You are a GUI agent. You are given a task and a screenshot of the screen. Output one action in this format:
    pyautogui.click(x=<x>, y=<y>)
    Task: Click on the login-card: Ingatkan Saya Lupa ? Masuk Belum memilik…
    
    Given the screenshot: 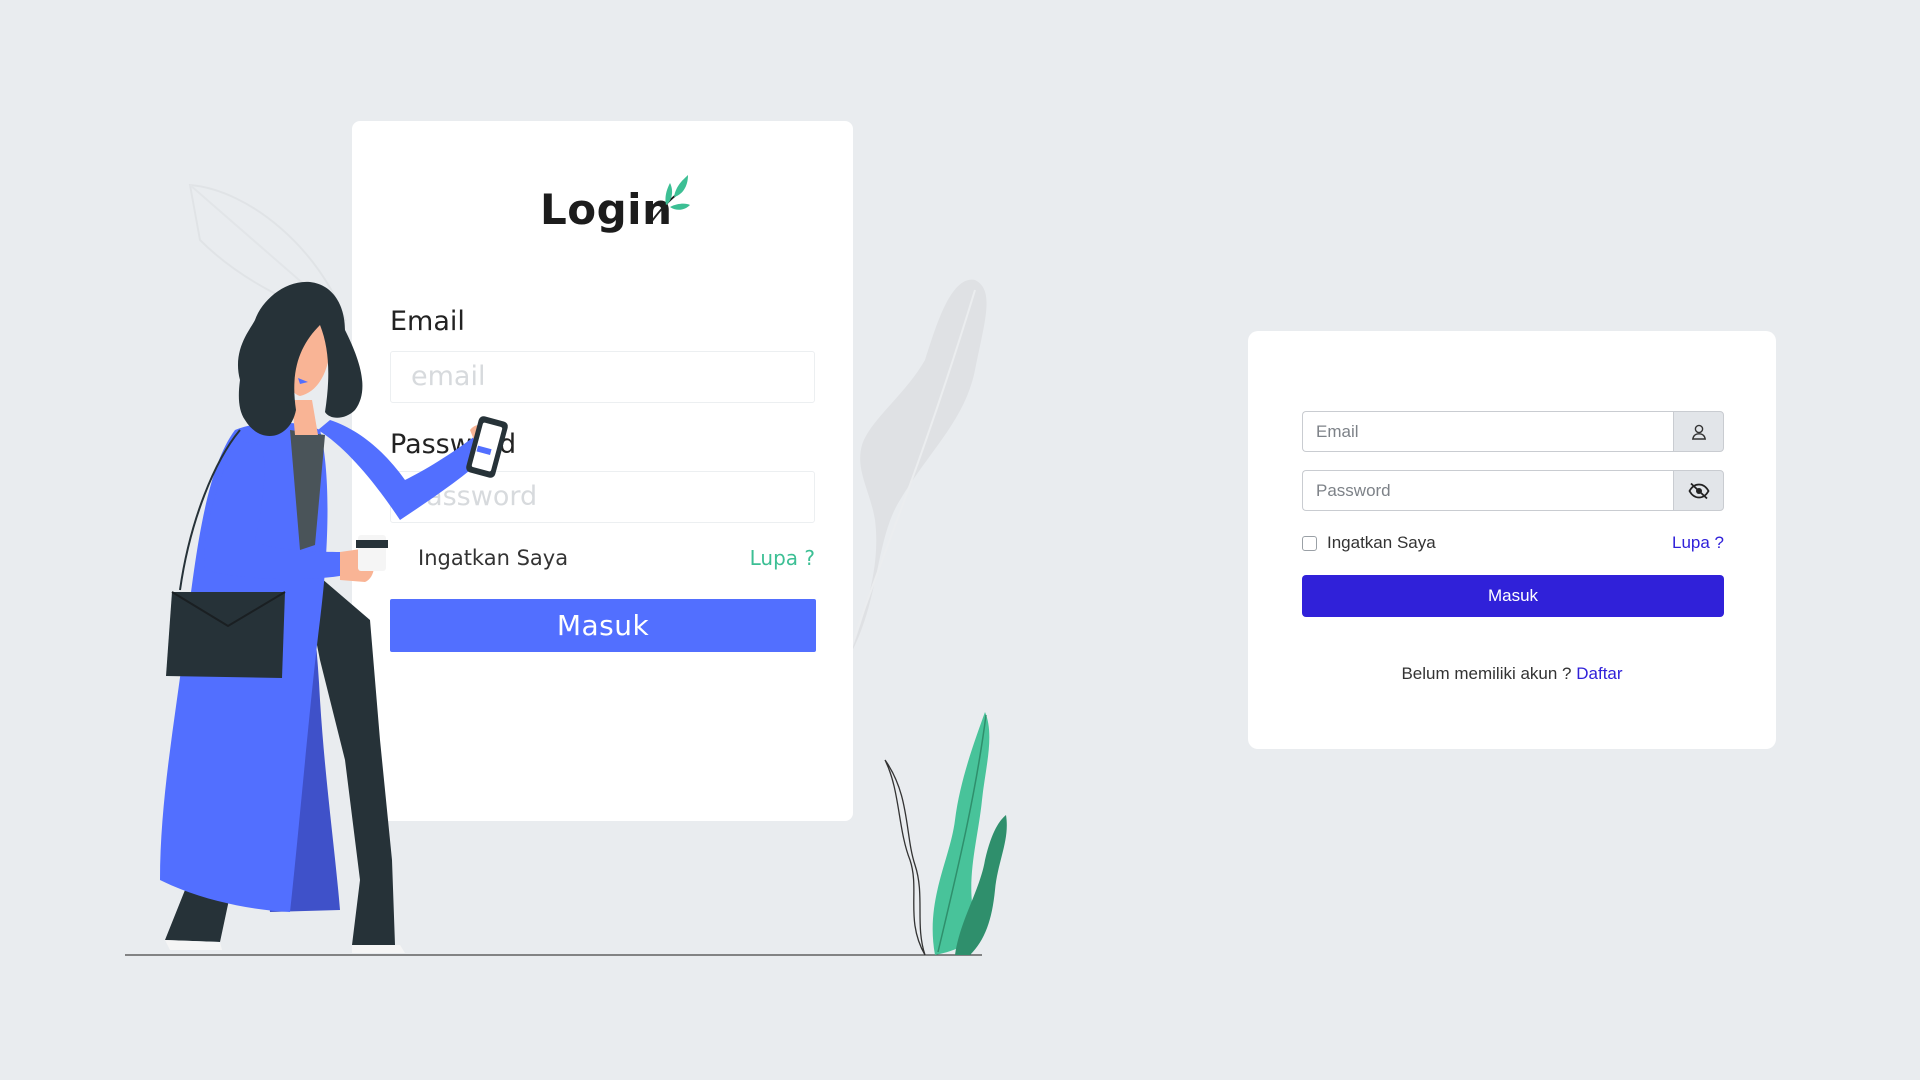 What is the action you would take?
    pyautogui.click(x=1512, y=540)
    